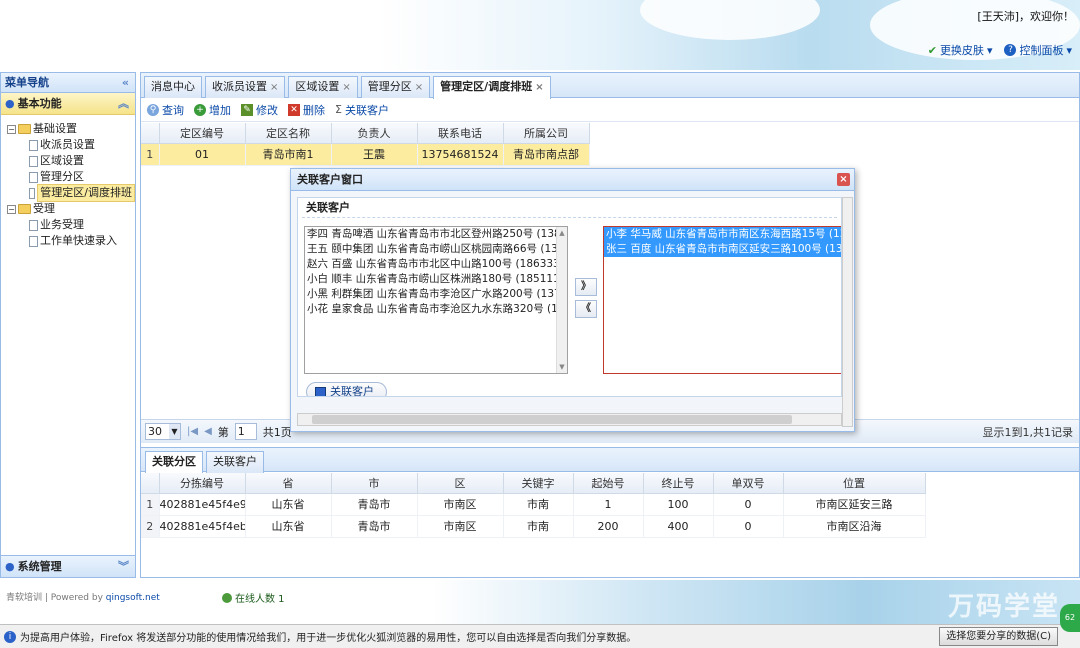  I want to click on cell-city: 青岛市, so click(374, 526).